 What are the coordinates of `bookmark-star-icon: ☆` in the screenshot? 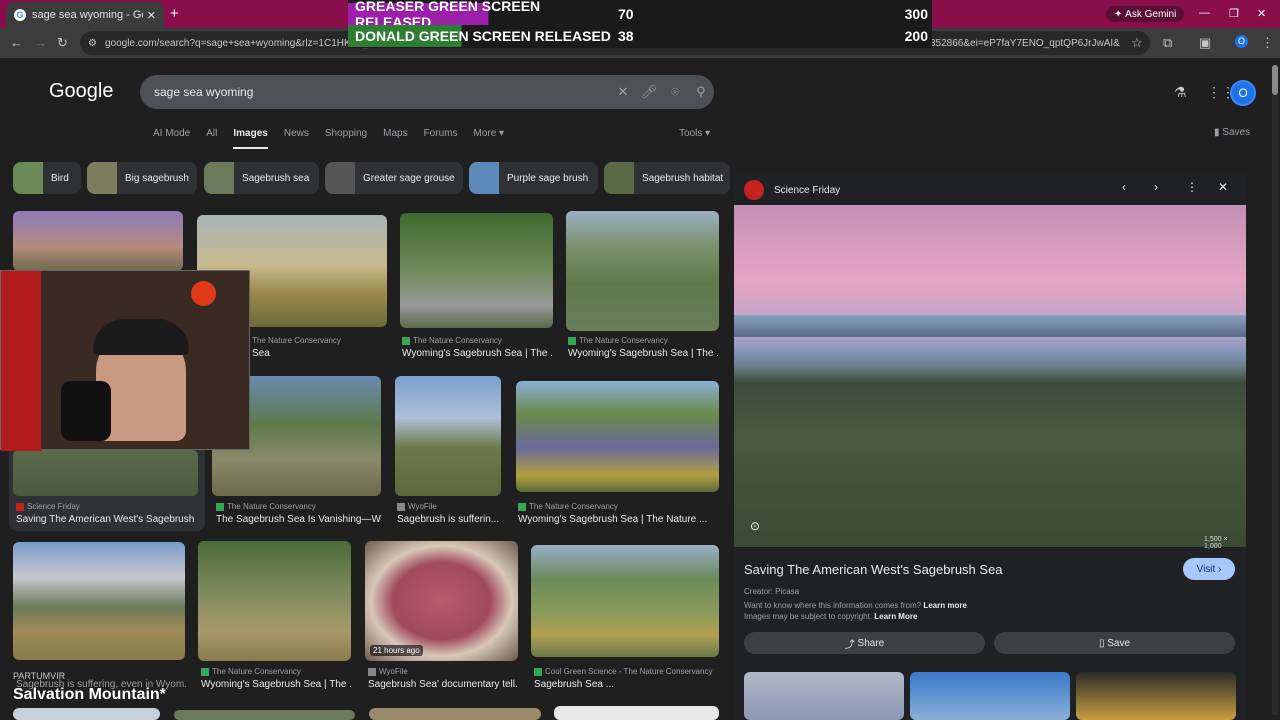 It's located at (1137, 43).